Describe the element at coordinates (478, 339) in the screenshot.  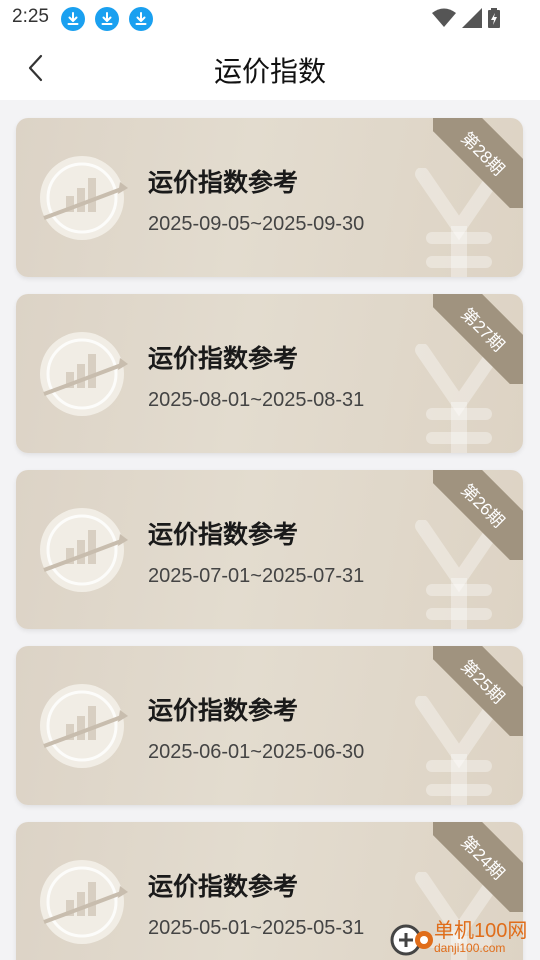
I see `issue-ribbon: 第27期` at that location.